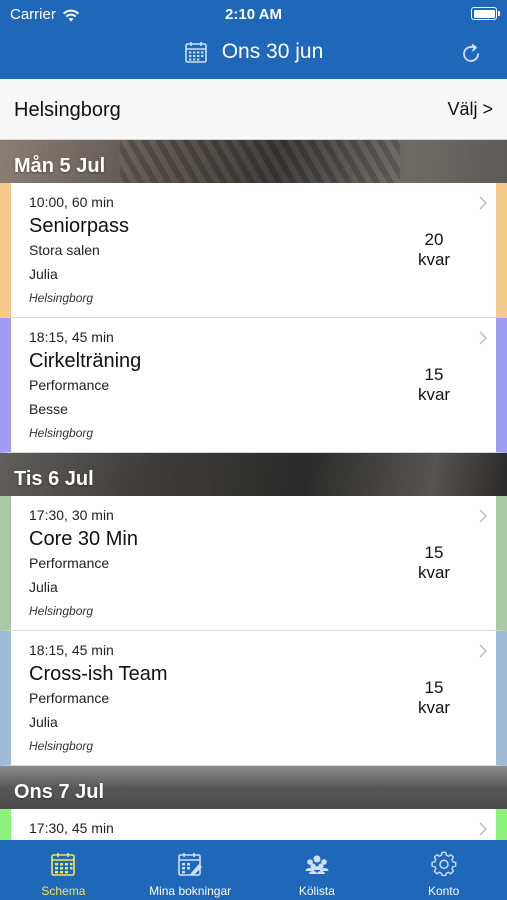 The height and width of the screenshot is (900, 507). I want to click on day-header: Ons 7 Jul, so click(253, 787).